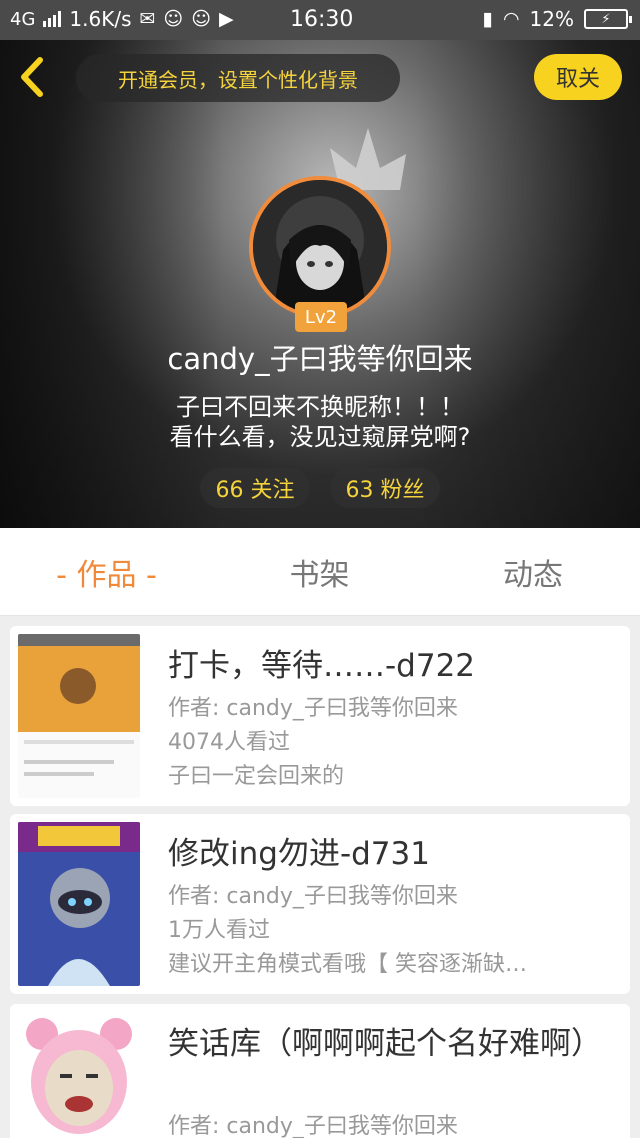 The width and height of the screenshot is (640, 1138). I want to click on battery-percent: 12%, so click(551, 19).